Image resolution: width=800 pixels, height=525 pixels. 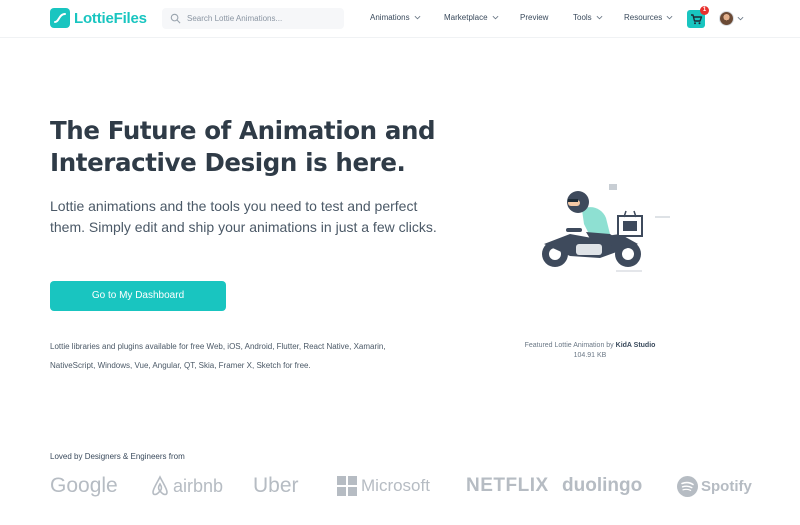 I want to click on uber-logo: Uber, so click(x=276, y=486).